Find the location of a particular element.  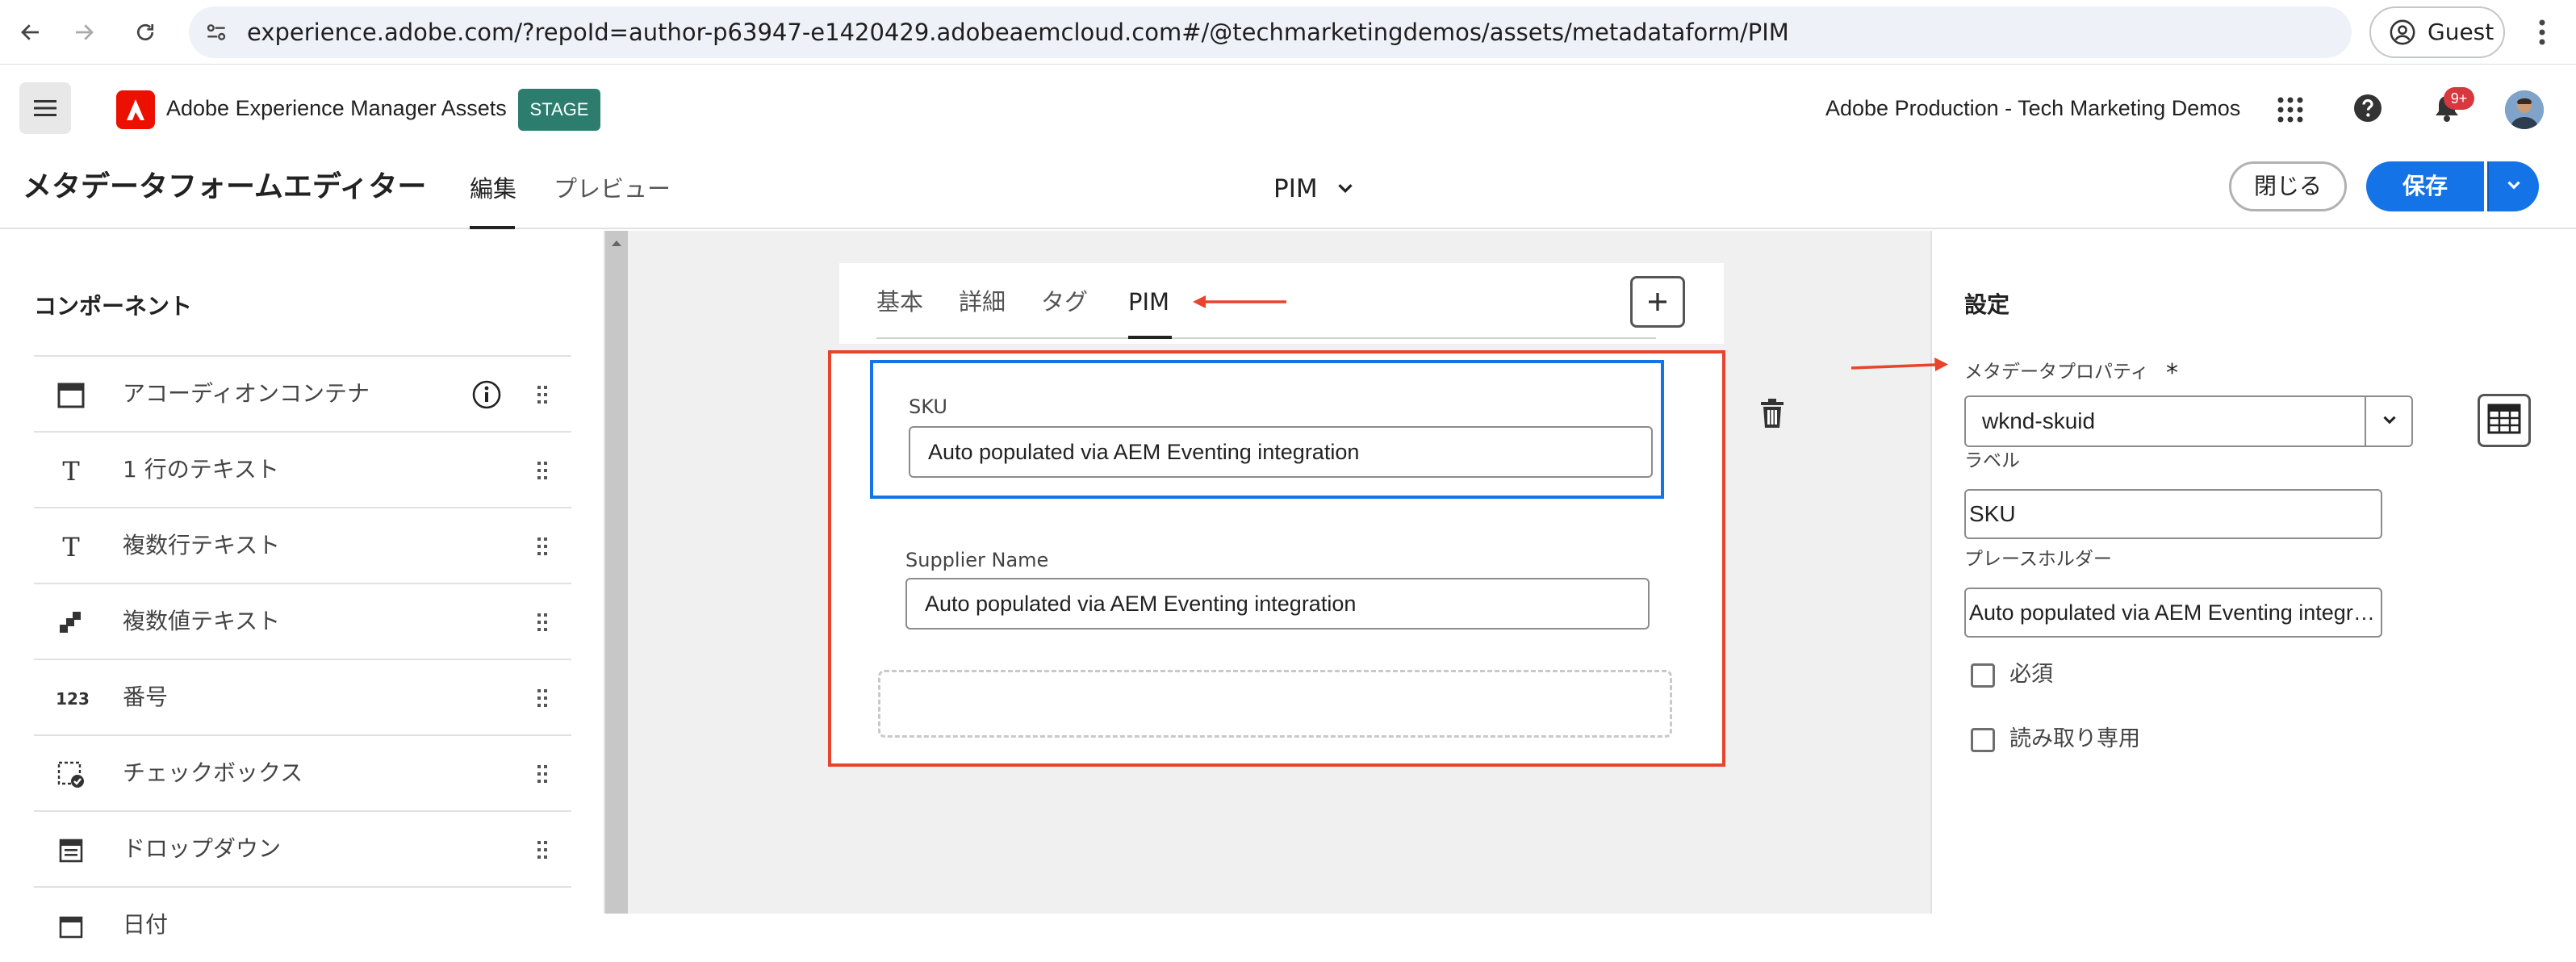

component-label: 番号 is located at coordinates (146, 697).